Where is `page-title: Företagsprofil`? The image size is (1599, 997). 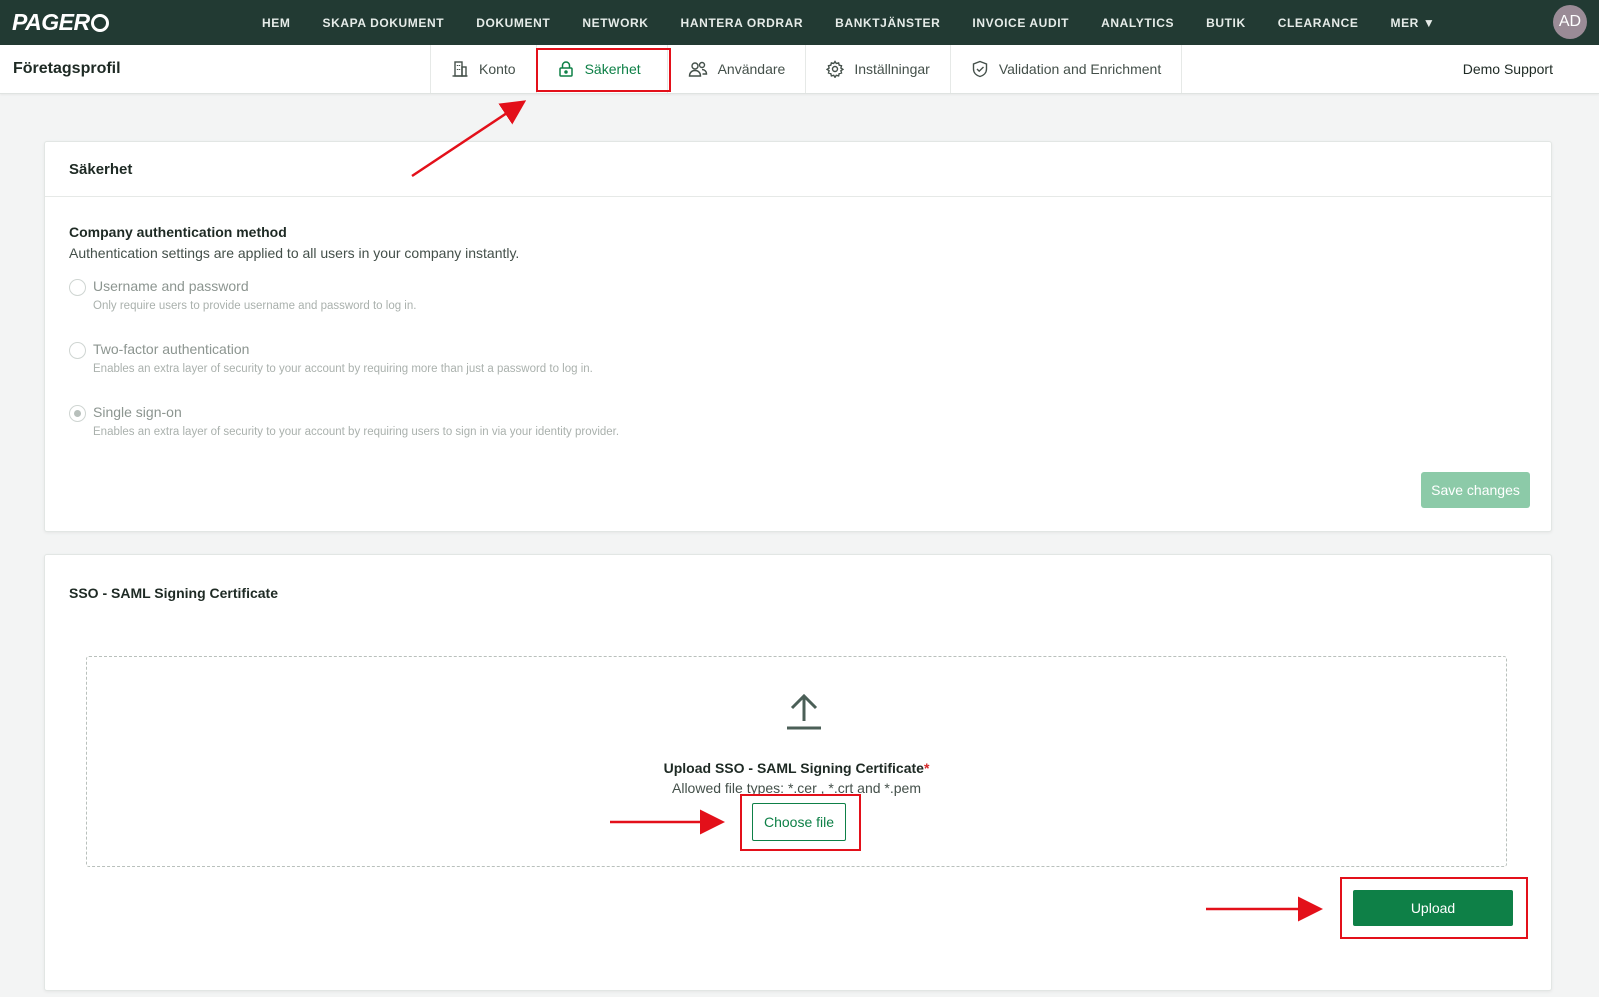 page-title: Företagsprofil is located at coordinates (67, 68).